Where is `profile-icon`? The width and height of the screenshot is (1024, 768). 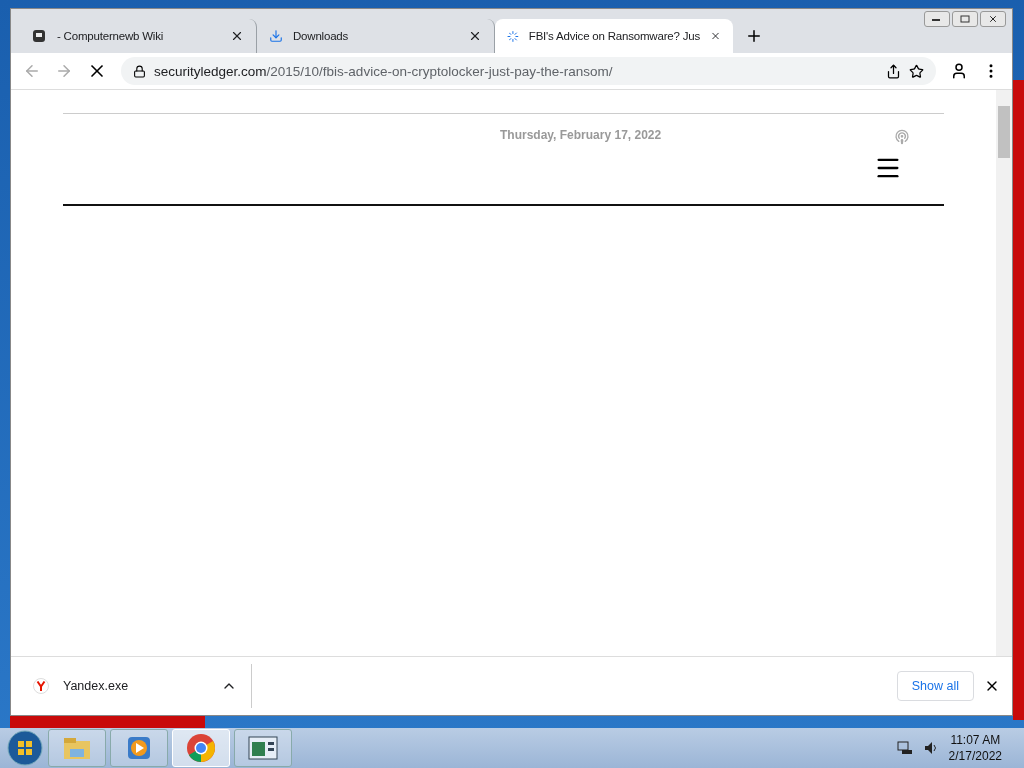 profile-icon is located at coordinates (959, 71).